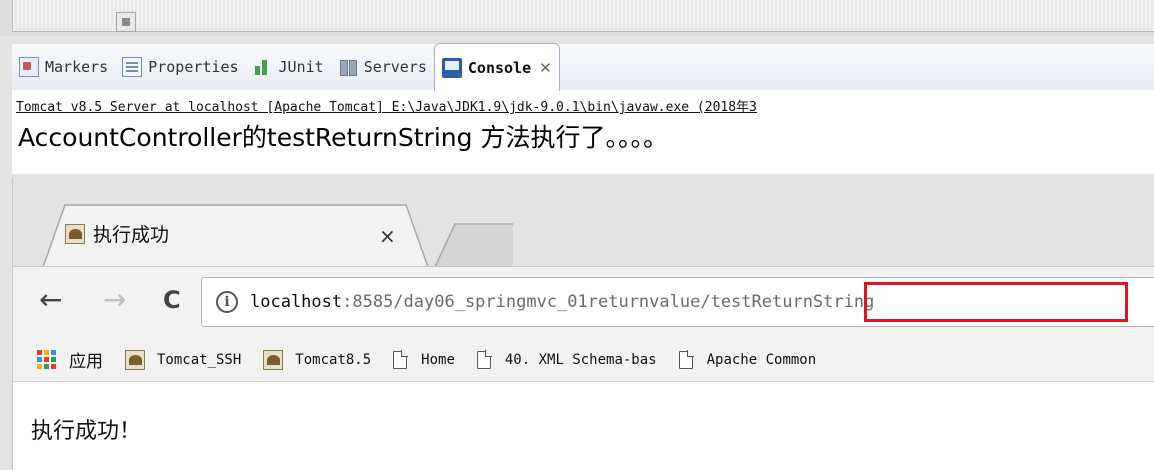  I want to click on new-tab-button, so click(473, 245).